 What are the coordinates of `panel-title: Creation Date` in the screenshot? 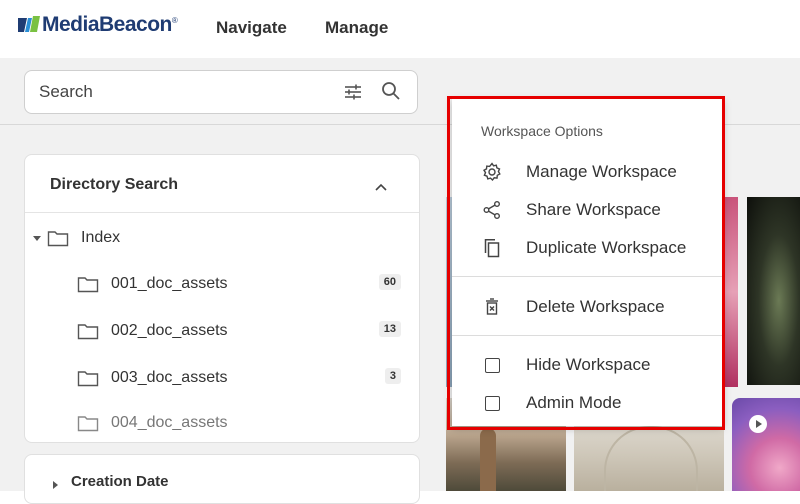 It's located at (120, 481).